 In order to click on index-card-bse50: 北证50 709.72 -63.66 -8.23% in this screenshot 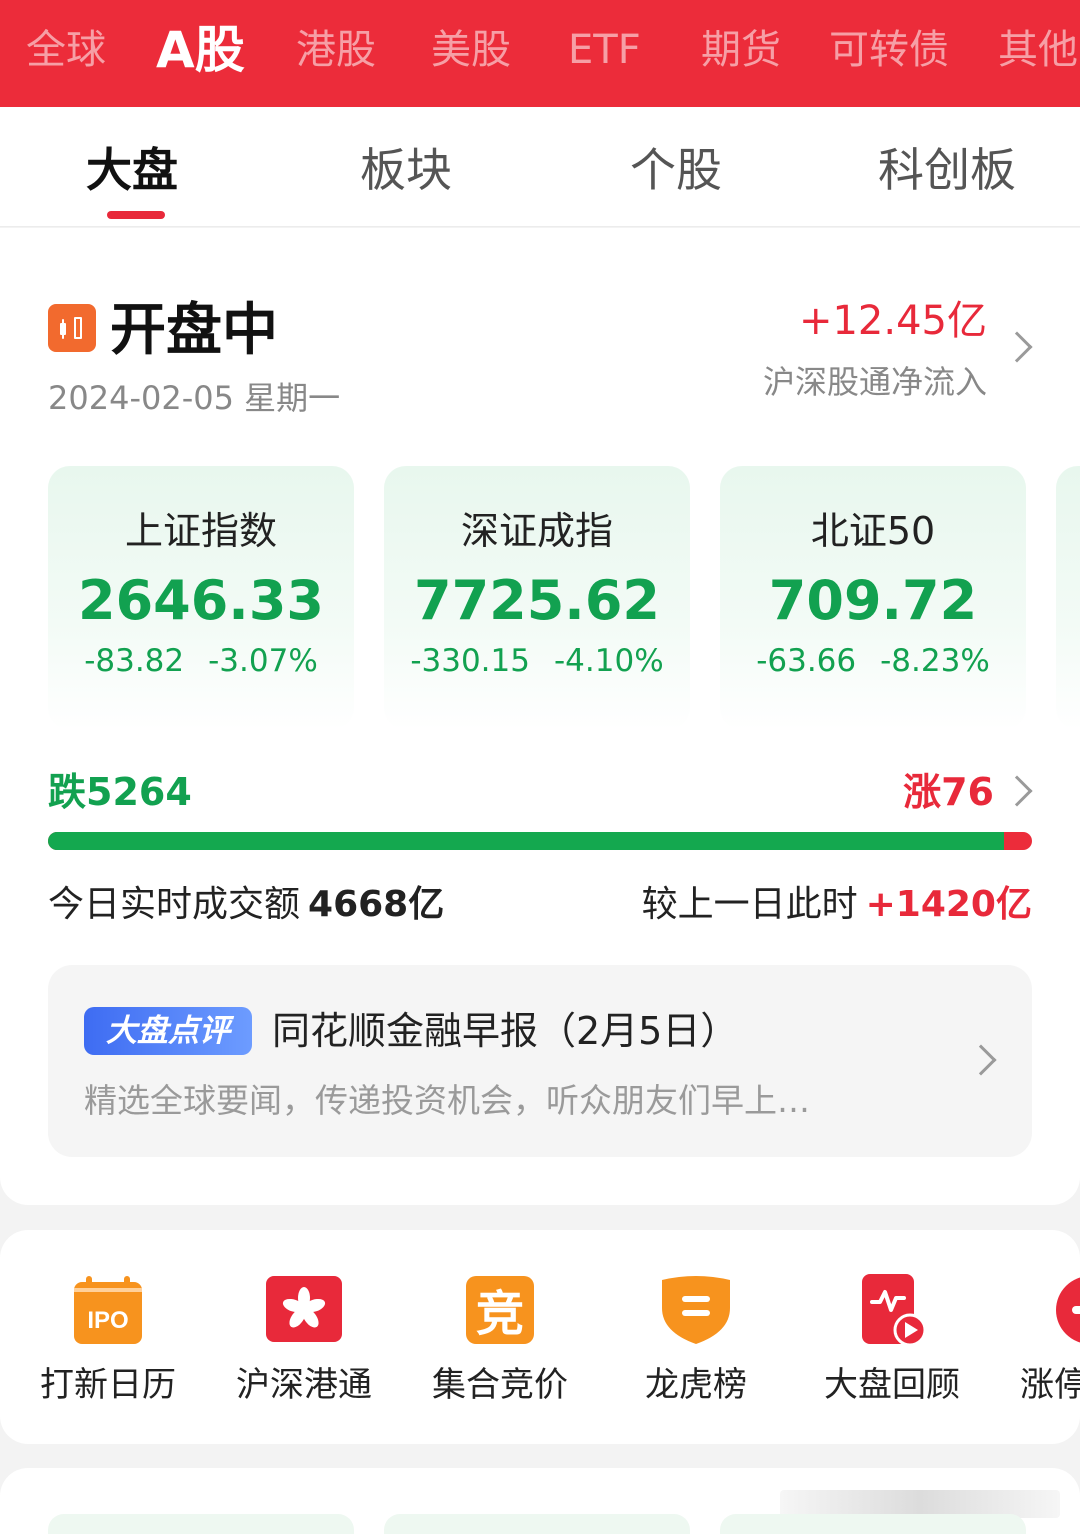, I will do `click(873, 598)`.